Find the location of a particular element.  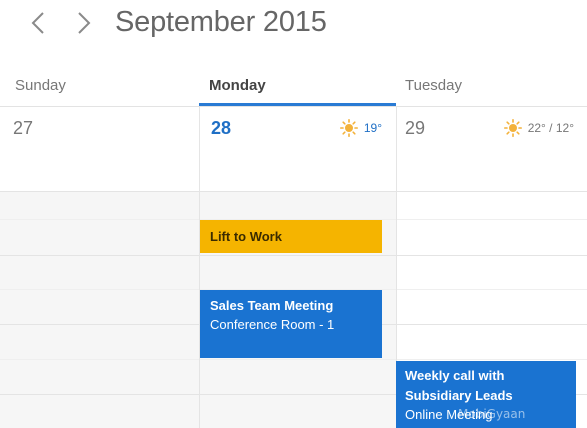

date-number: 27 is located at coordinates (23, 128).